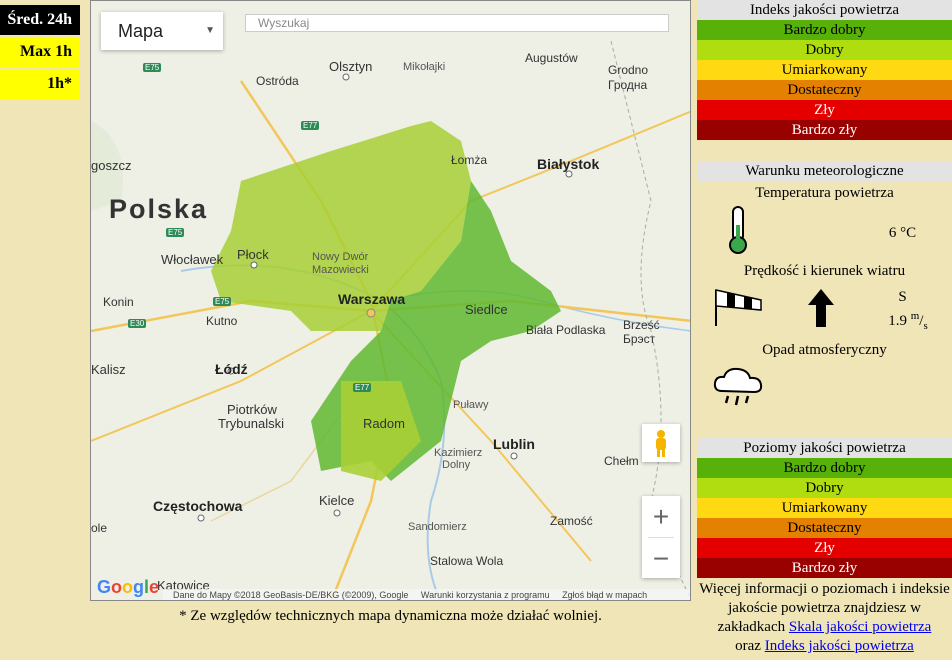 This screenshot has width=952, height=660. Describe the element at coordinates (514, 444) in the screenshot. I see `city-label: Lublin` at that location.